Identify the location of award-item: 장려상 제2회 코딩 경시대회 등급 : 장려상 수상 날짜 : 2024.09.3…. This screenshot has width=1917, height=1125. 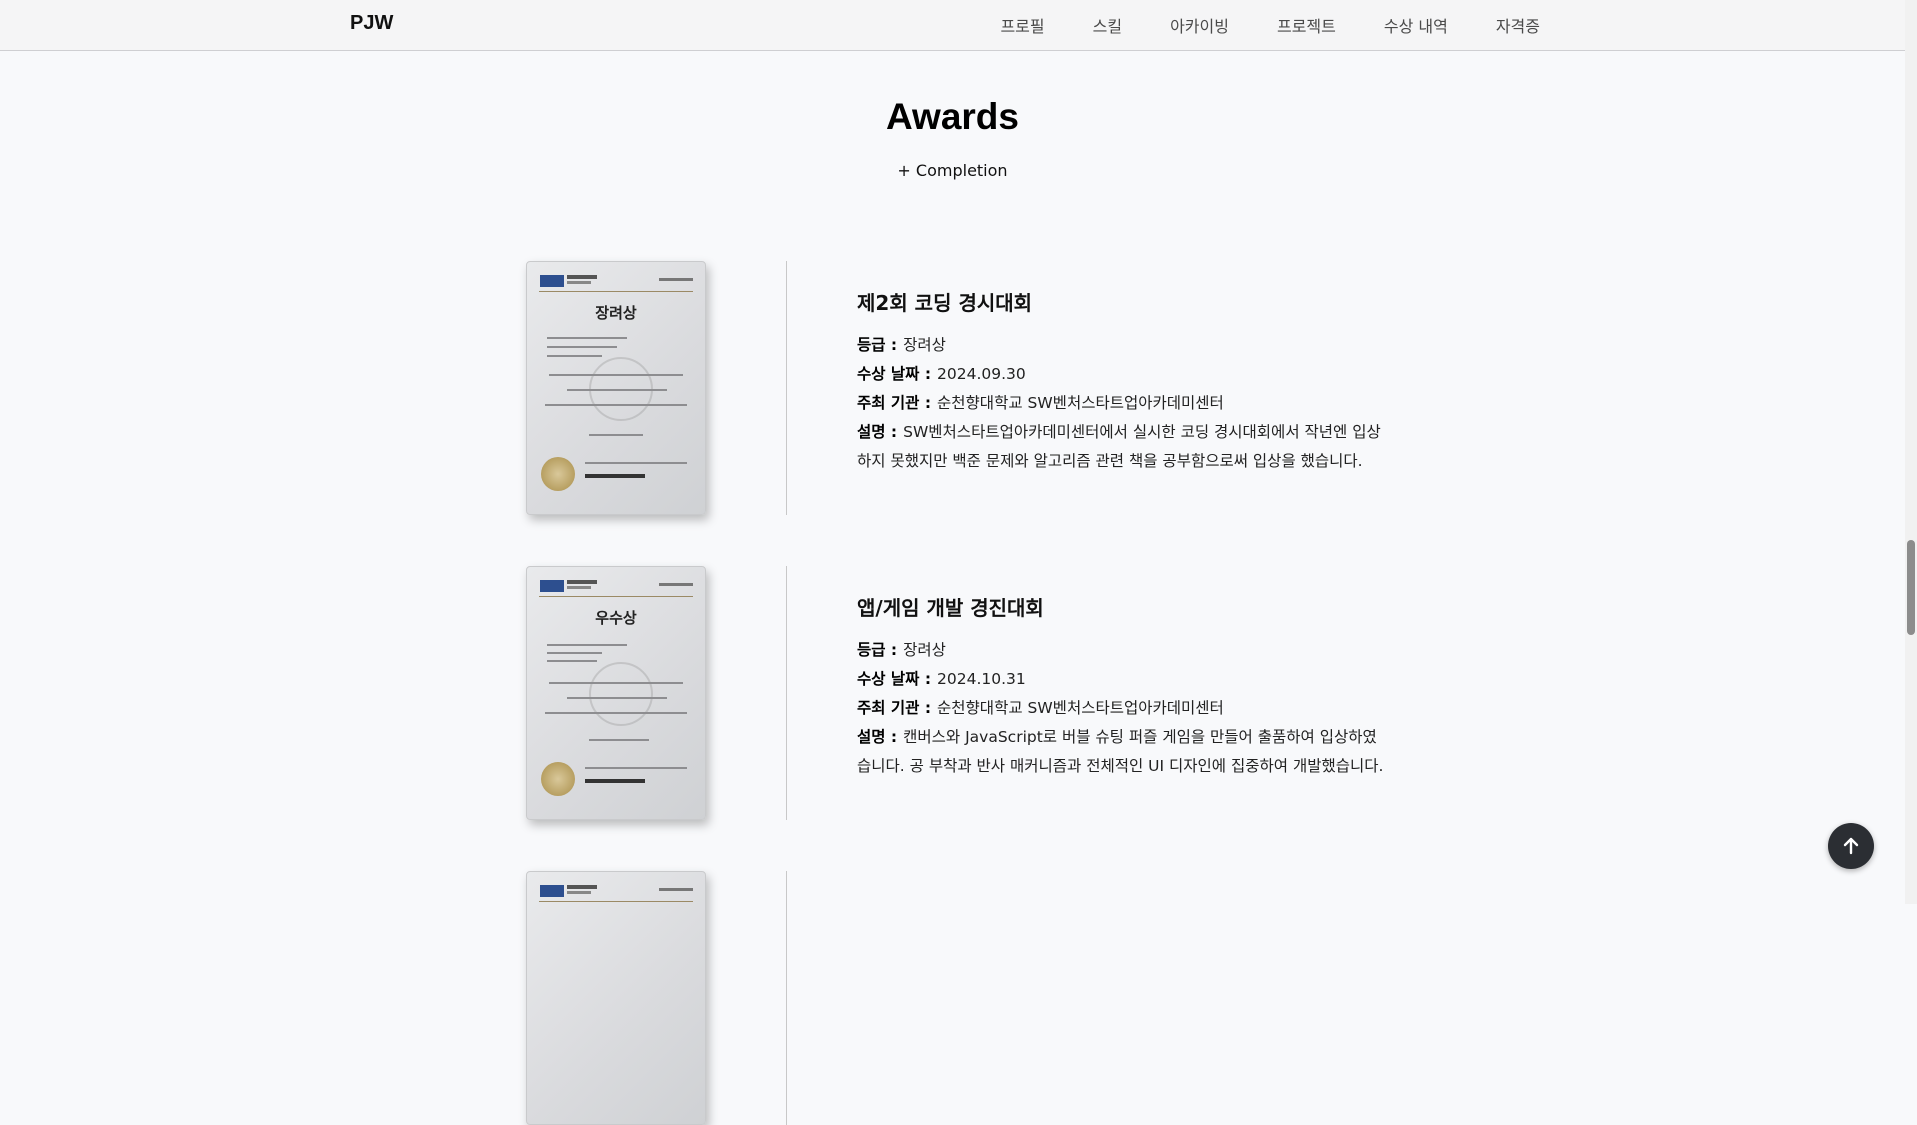
(966, 389).